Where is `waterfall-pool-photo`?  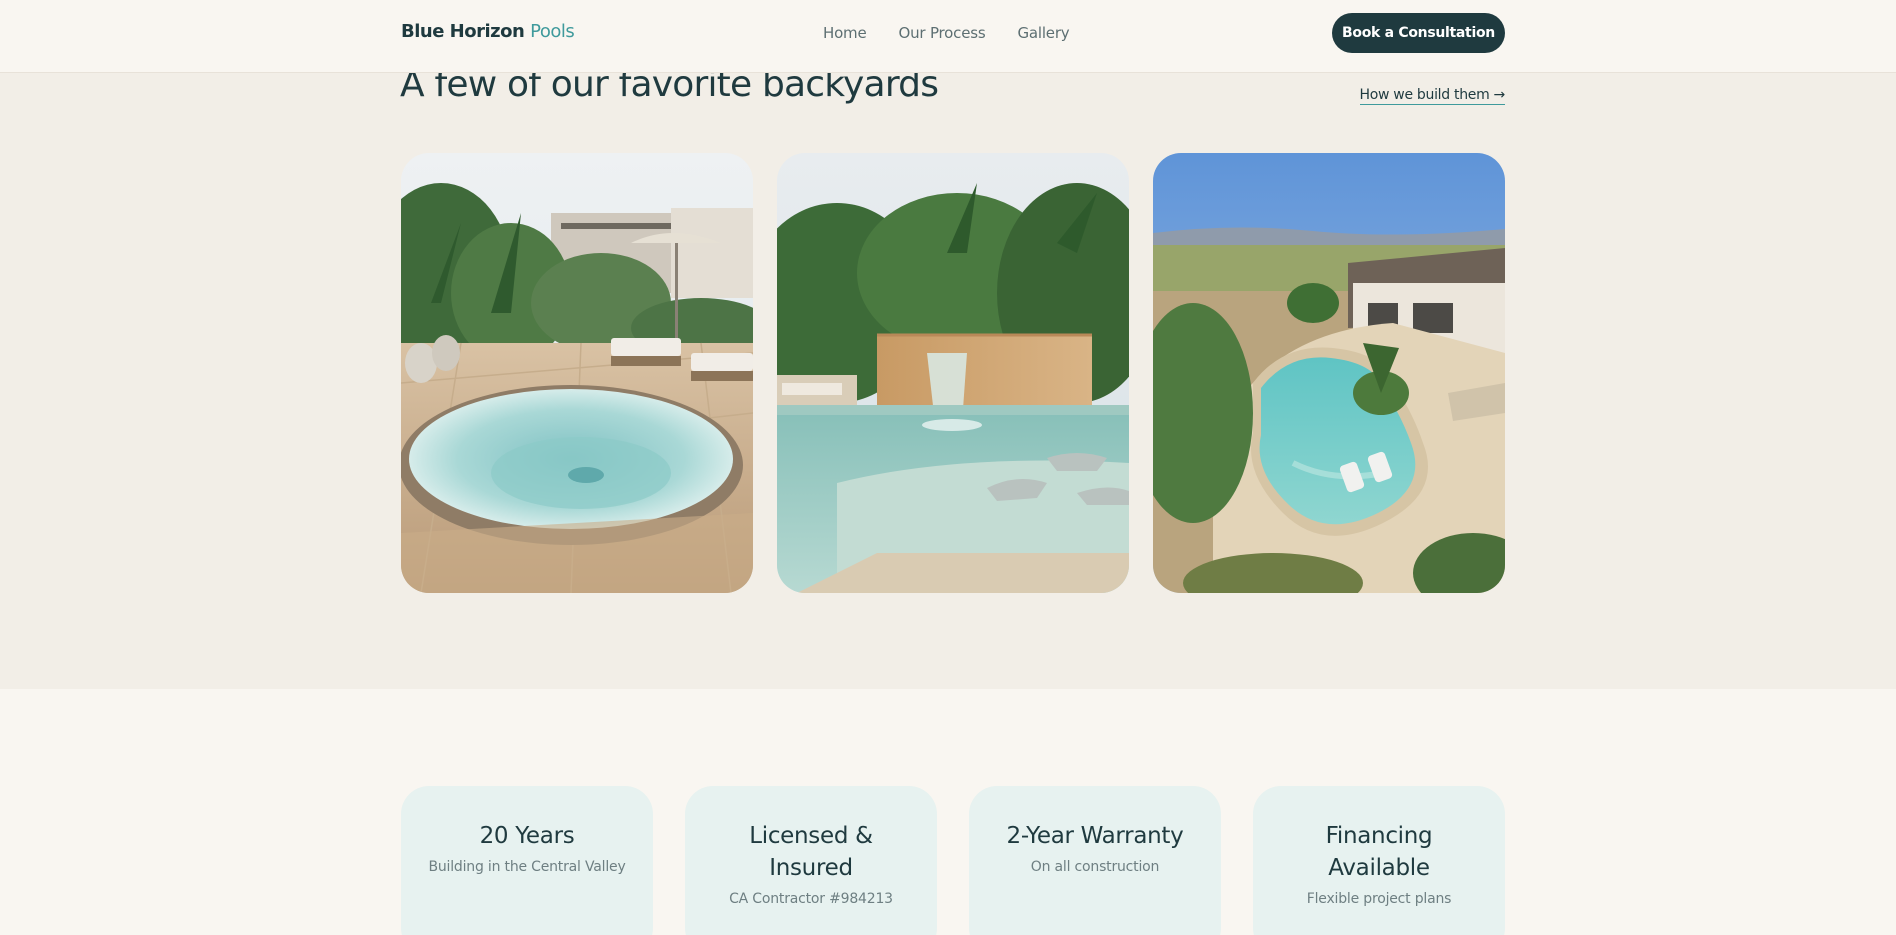
waterfall-pool-photo is located at coordinates (953, 373).